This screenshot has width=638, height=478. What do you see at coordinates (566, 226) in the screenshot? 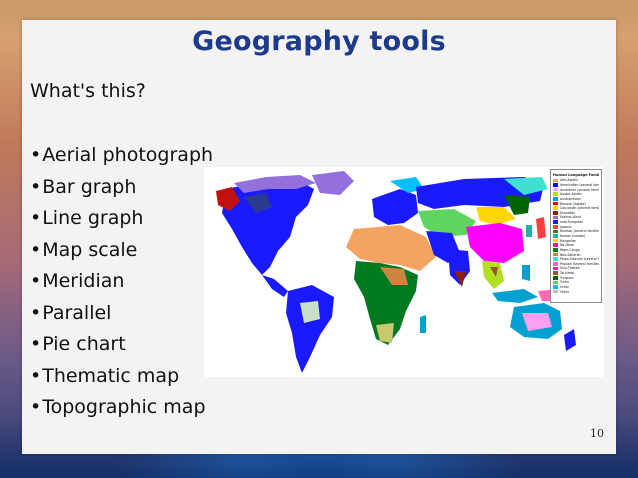
I see `legend-label: Japonic` at bounding box center [566, 226].